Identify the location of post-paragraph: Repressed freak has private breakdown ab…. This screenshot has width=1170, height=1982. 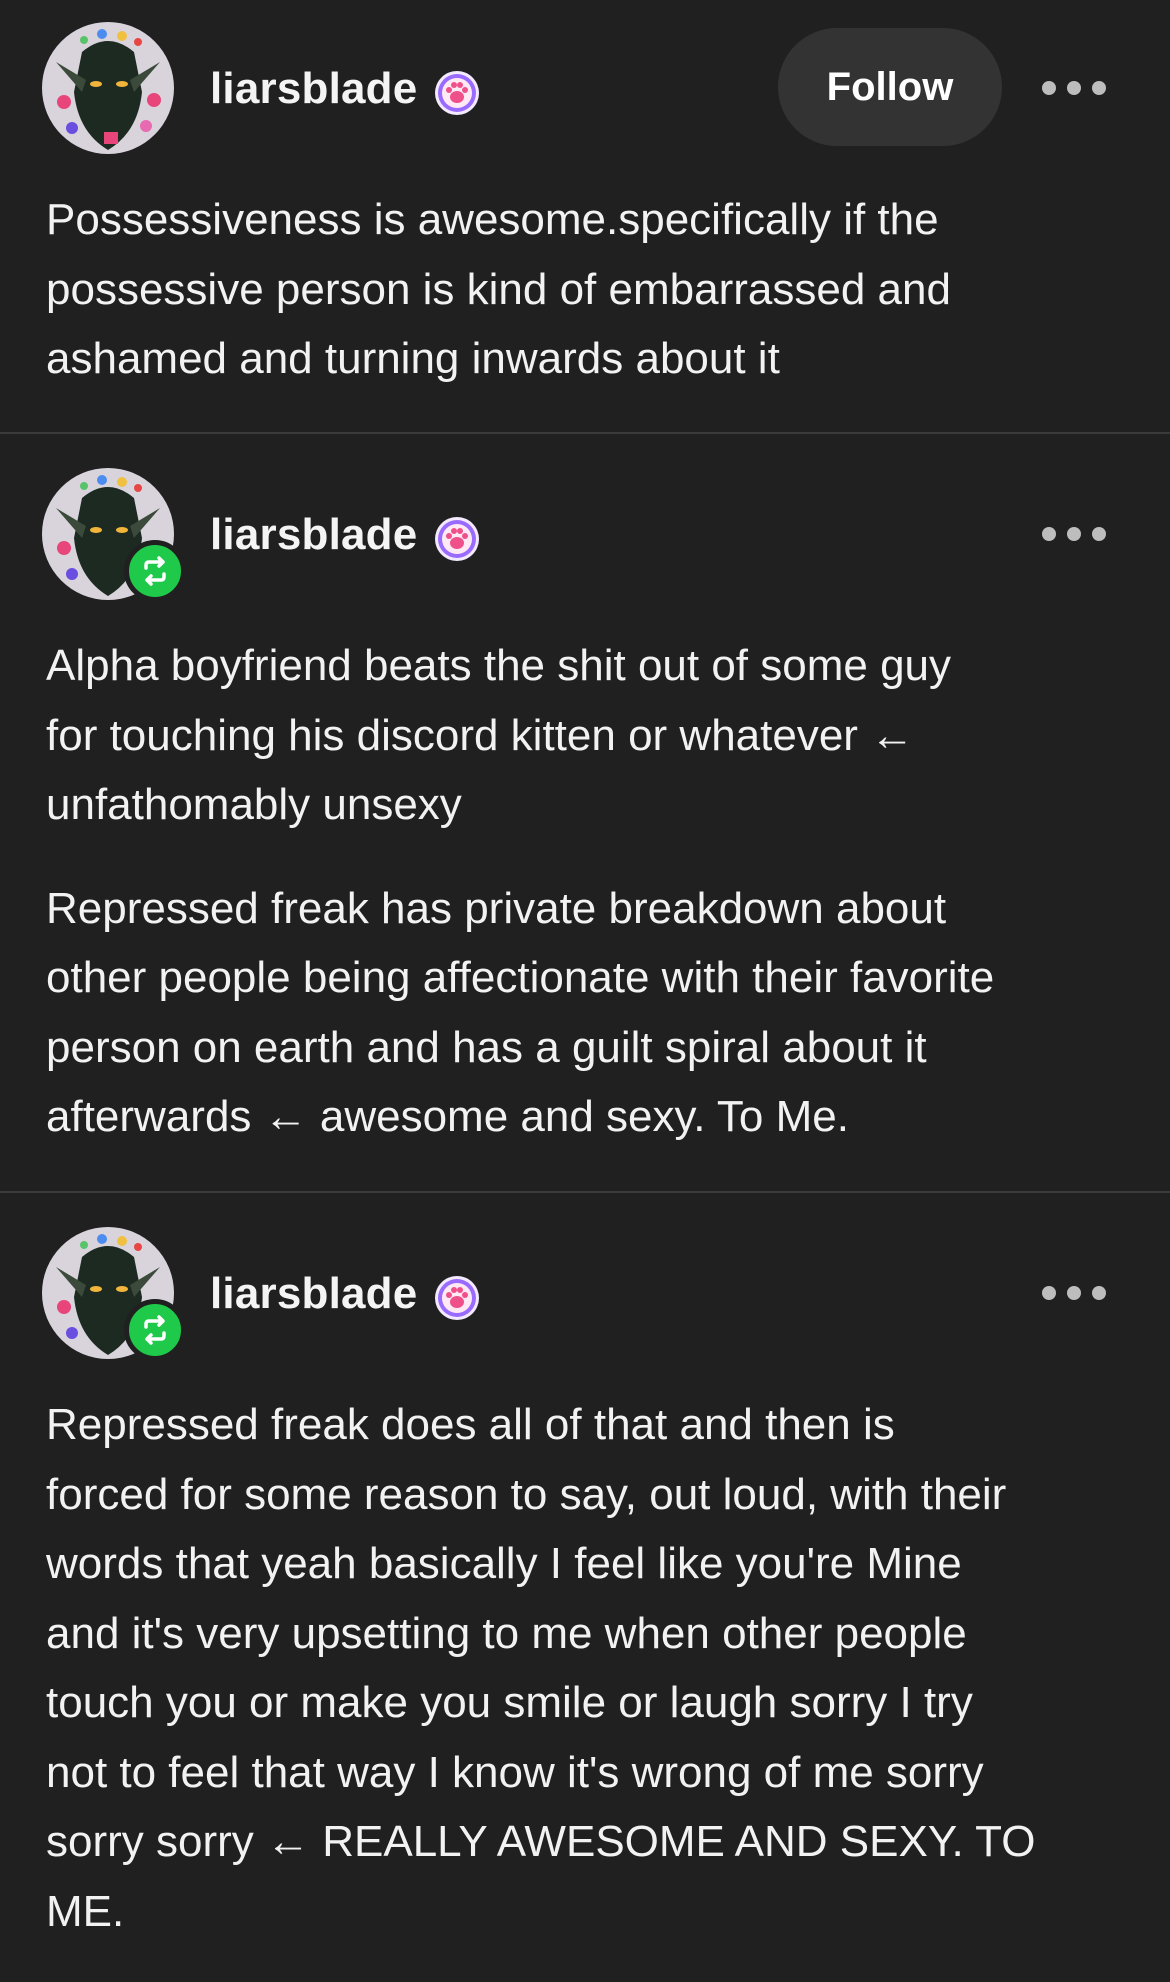
(520, 1012).